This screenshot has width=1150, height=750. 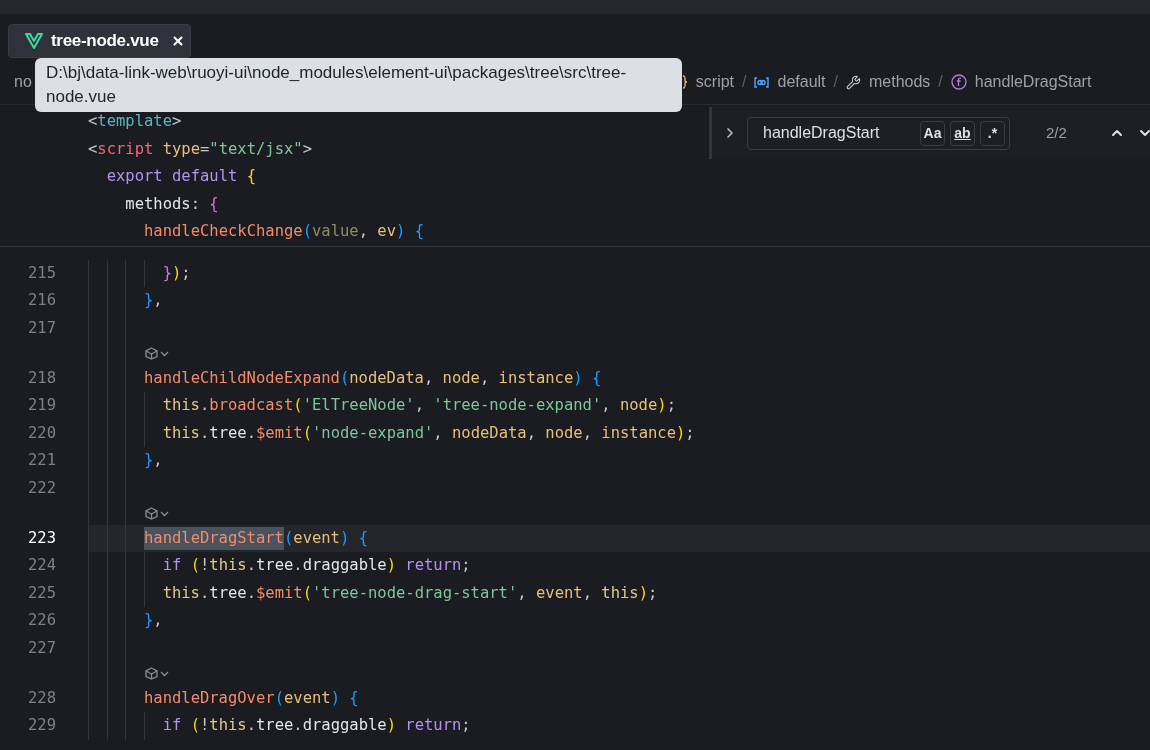 I want to click on code-token: if, so click(x=172, y=726).